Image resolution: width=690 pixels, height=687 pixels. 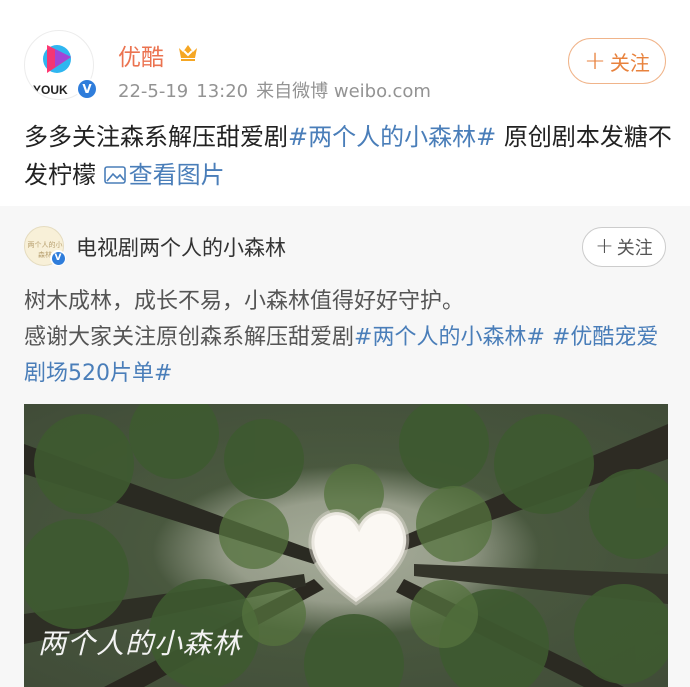 What do you see at coordinates (629, 62) in the screenshot?
I see `follow-label: 关注` at bounding box center [629, 62].